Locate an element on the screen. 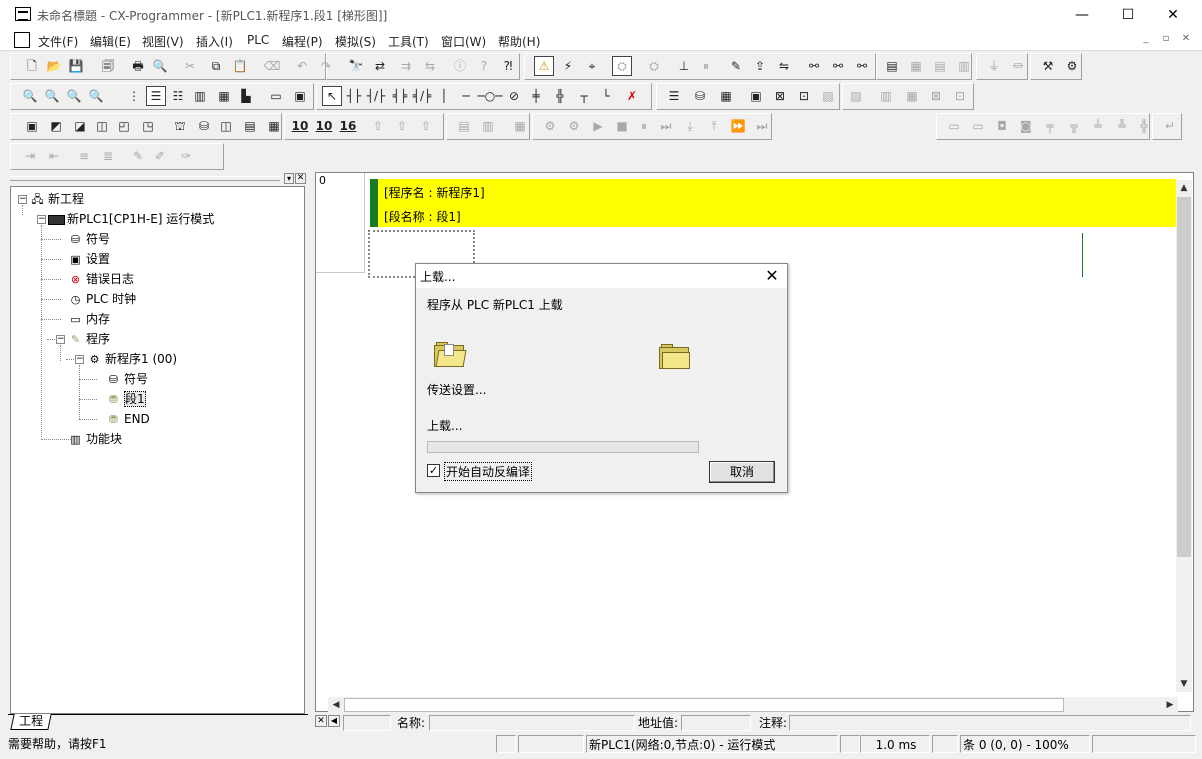 Image resolution: width=1202 pixels, height=759 pixels. comment-field is located at coordinates (990, 723).